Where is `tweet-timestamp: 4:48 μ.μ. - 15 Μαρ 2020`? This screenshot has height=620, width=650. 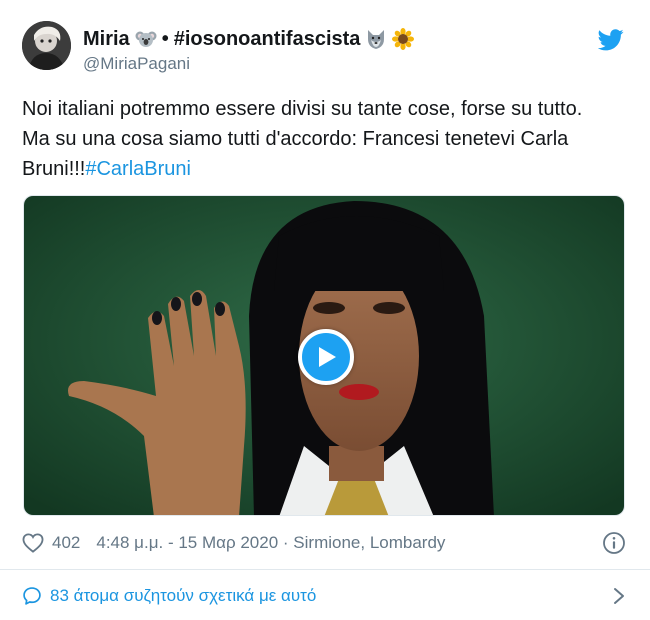
tweet-timestamp: 4:48 μ.μ. - 15 Μαρ 2020 is located at coordinates (187, 543).